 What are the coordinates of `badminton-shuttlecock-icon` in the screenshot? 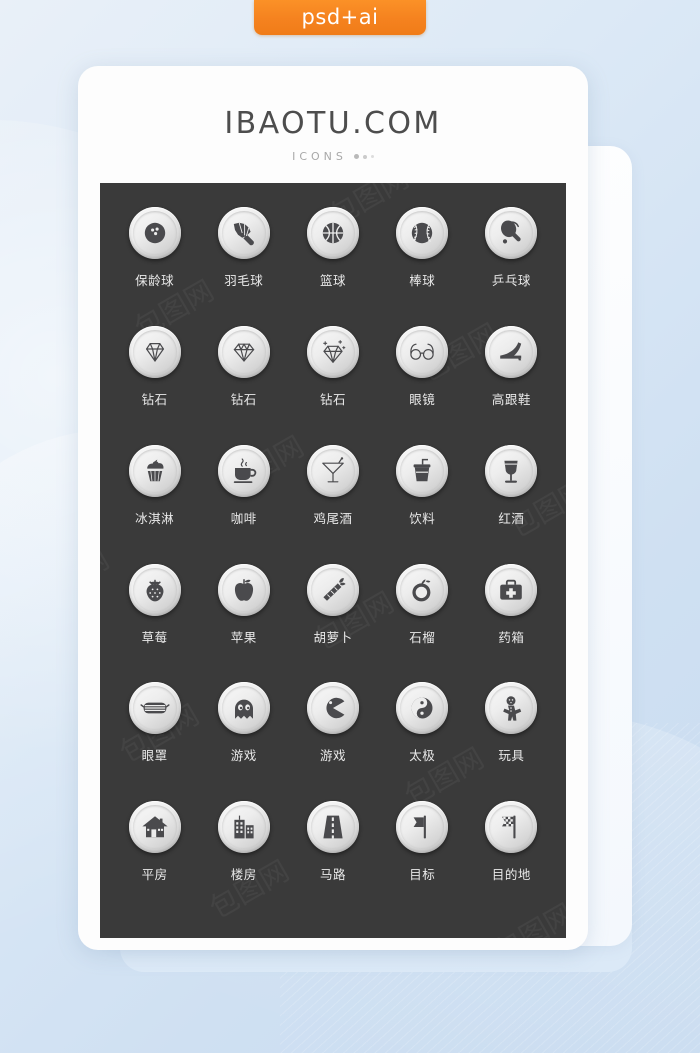 It's located at (243, 233).